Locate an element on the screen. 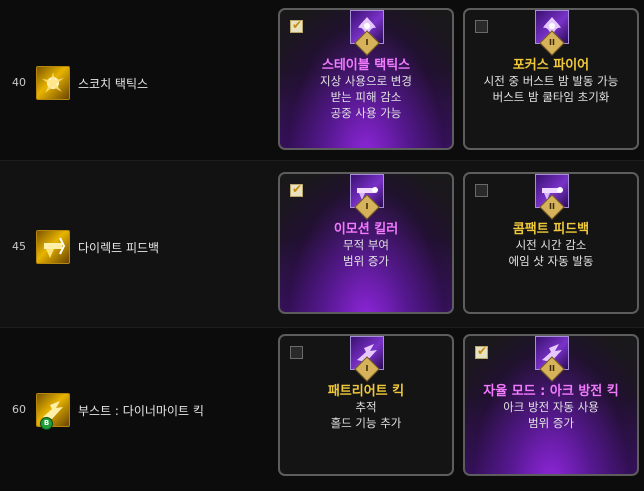 The height and width of the screenshot is (491, 644). option-card-autonomous-arc-kick: ✔ II 자율 모드 : 아크 방전 킥 아크 방전 자동 사용 범위 증가 is located at coordinates (551, 405).